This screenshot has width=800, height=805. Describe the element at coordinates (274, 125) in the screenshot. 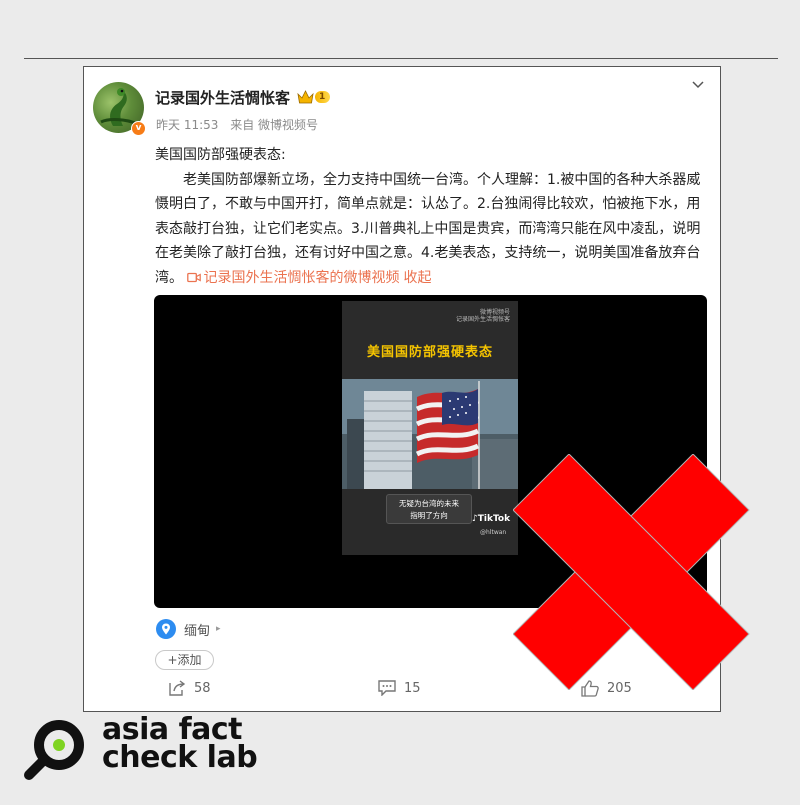

I see `post-source: 来自 微博视频号` at that location.